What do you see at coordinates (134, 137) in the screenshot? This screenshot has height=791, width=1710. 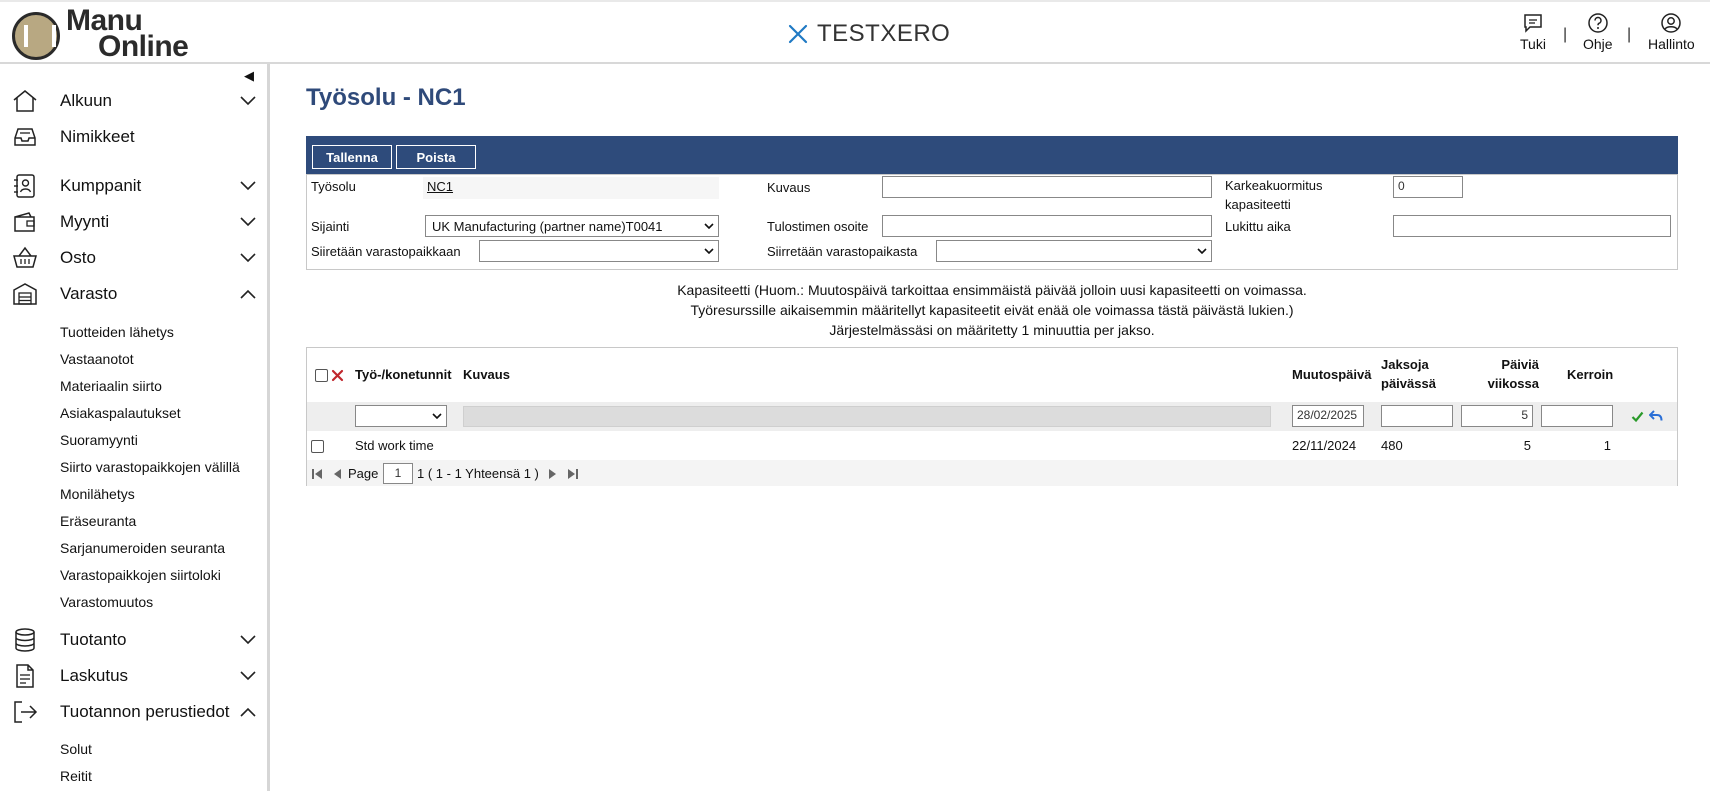 I see `sidebar-item-nimikkeet: Nimikkeet` at bounding box center [134, 137].